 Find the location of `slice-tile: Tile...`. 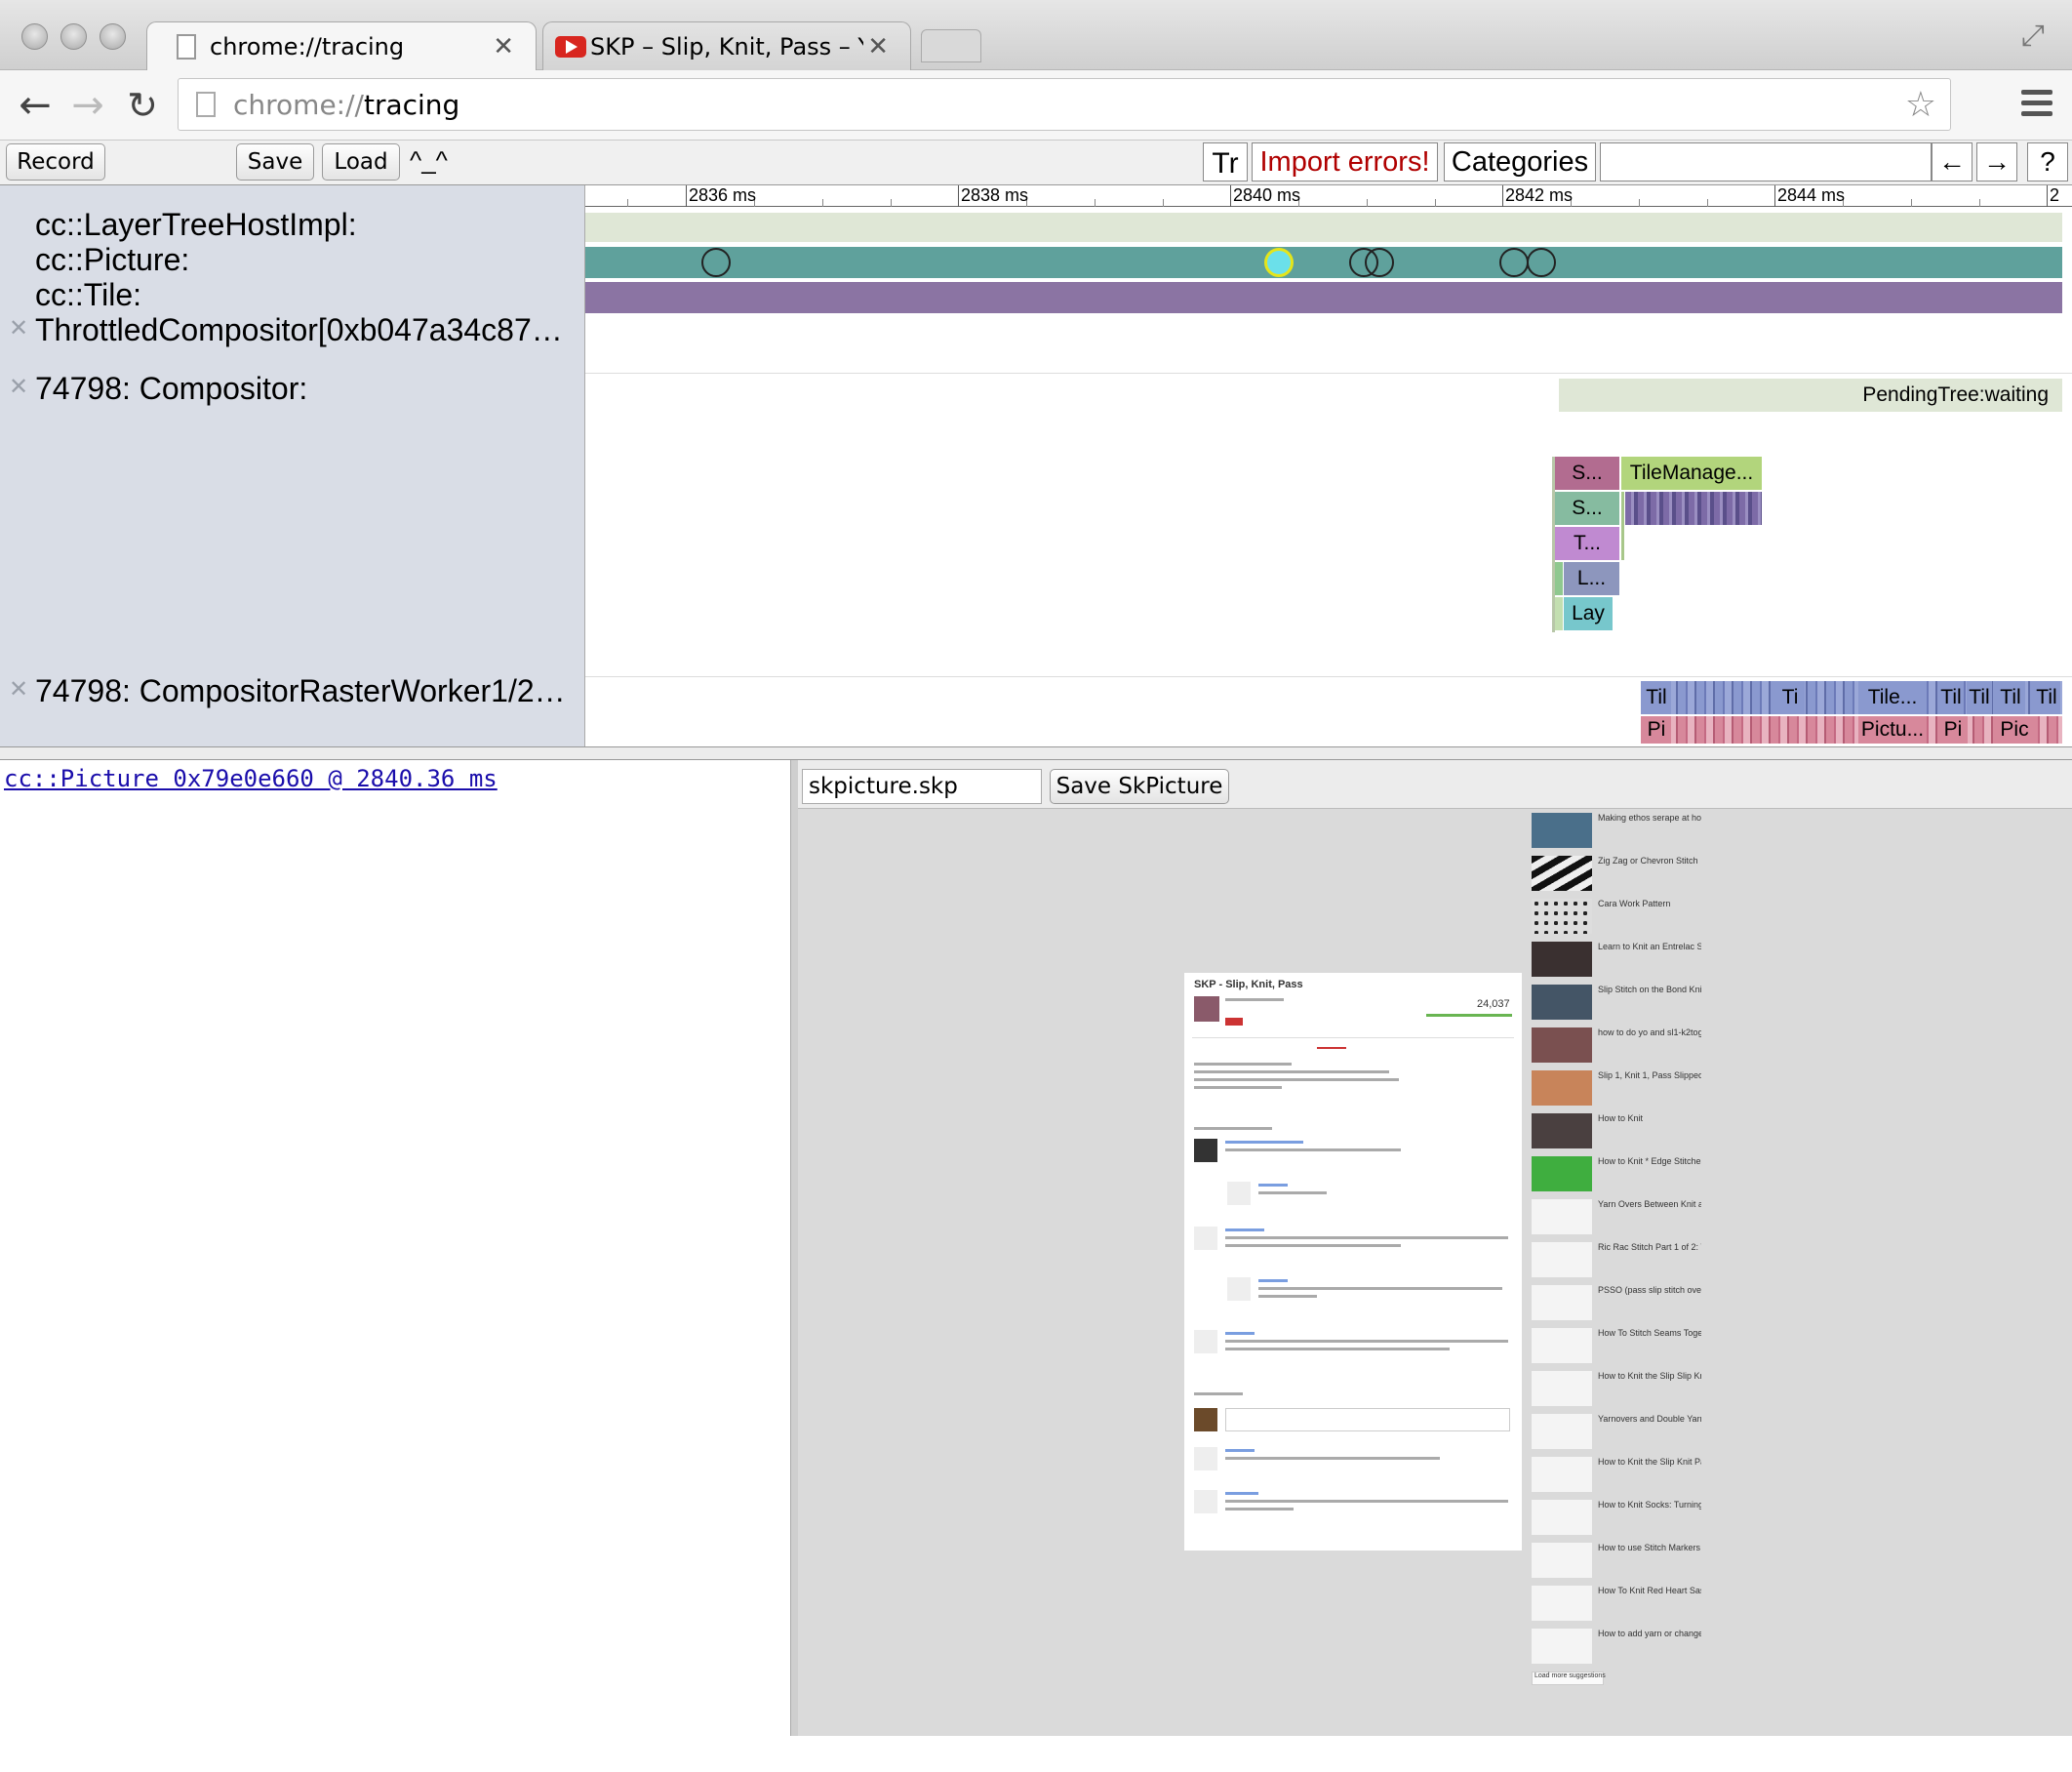

slice-tile: Tile... is located at coordinates (1892, 697).